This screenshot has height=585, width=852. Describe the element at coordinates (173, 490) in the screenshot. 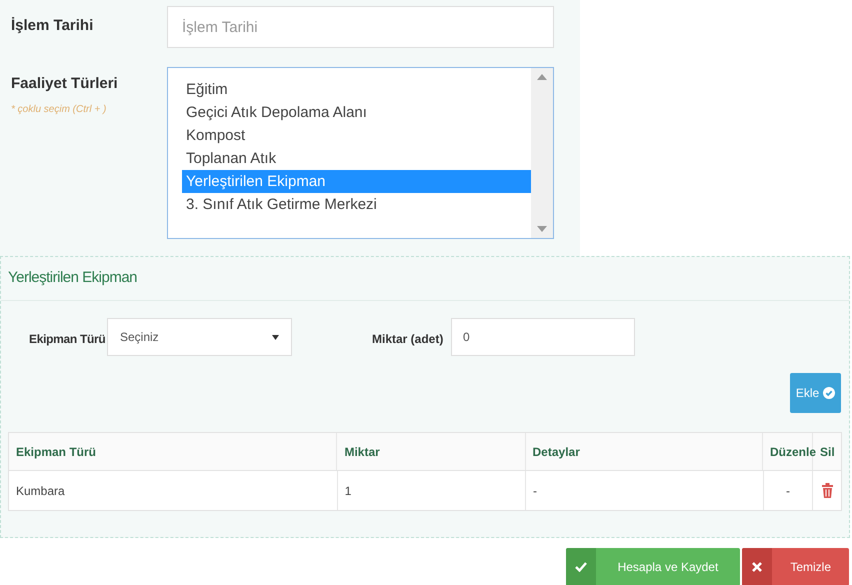

I see `table-cell: Kumbara` at that location.